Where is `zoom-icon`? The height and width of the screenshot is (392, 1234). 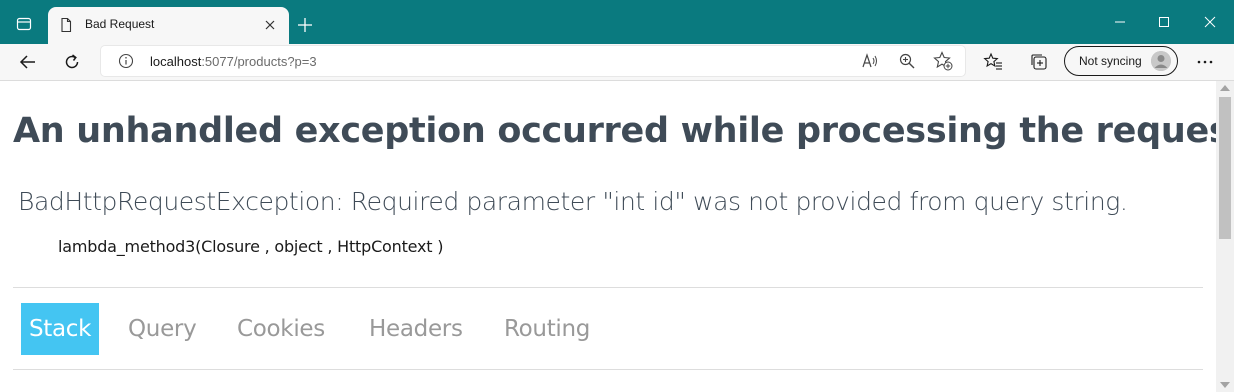
zoom-icon is located at coordinates (907, 61).